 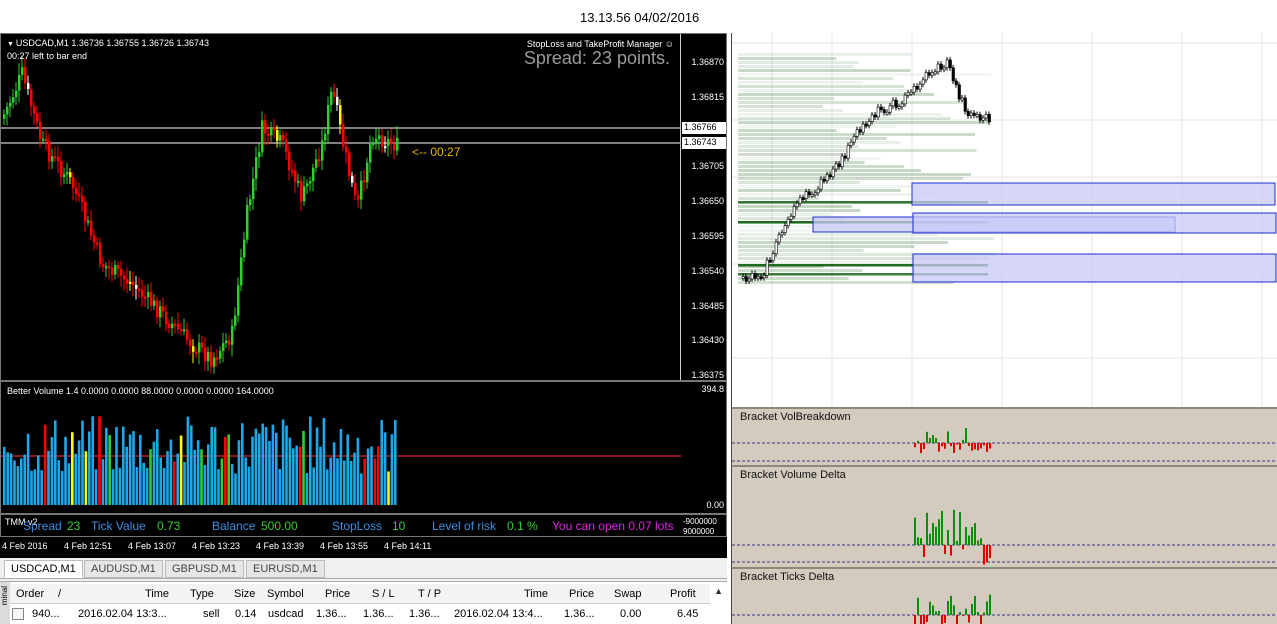 I want to click on tab-eurusd: EURUSD,M1, so click(x=285, y=569).